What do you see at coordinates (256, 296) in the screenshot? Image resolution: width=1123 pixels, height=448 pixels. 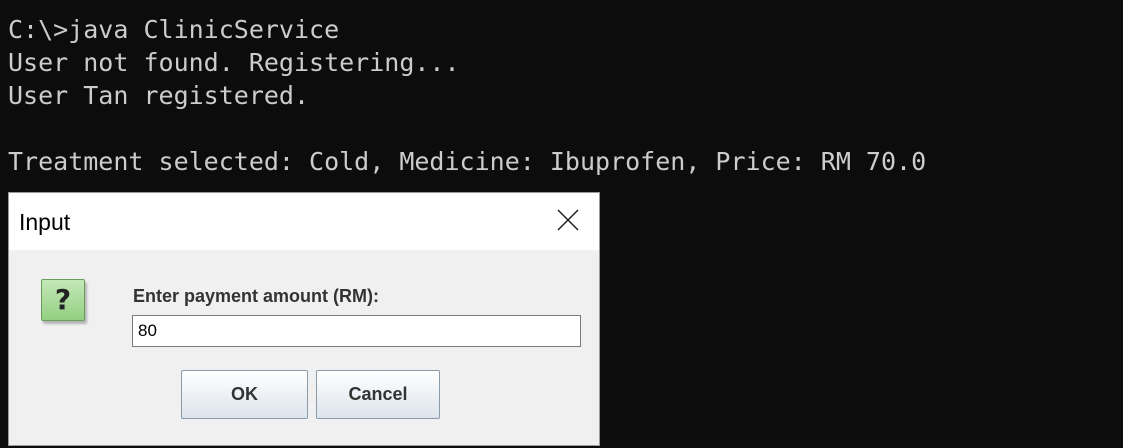 I see `prompt-label: Enter payment amount (RM):` at bounding box center [256, 296].